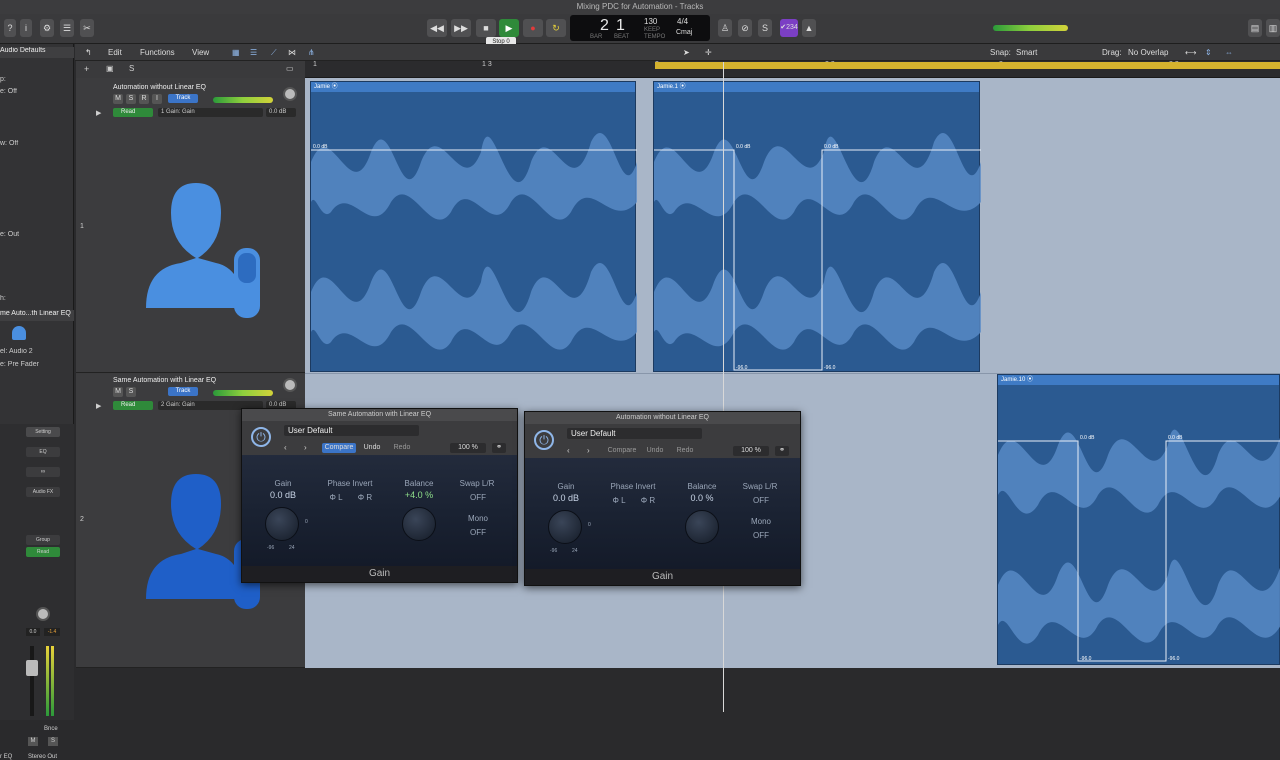 The width and height of the screenshot is (1280, 760). What do you see at coordinates (967, 65) in the screenshot?
I see `cycle-region` at bounding box center [967, 65].